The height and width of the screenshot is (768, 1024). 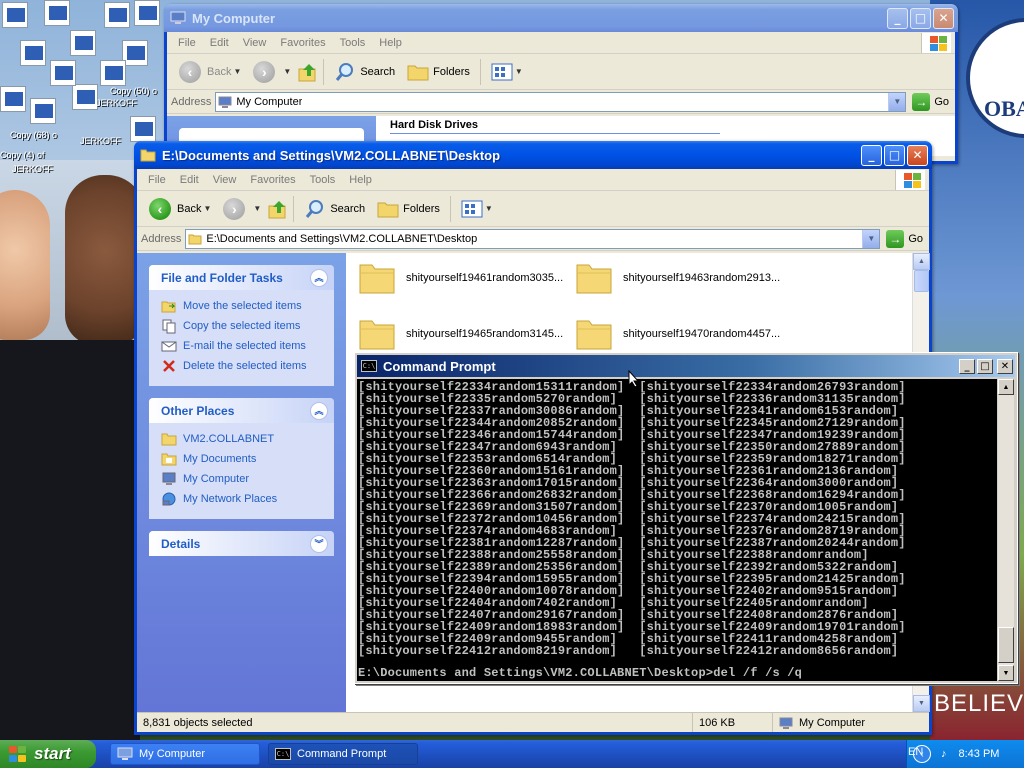 I want to click on computer-icon, so click(x=125, y=753).